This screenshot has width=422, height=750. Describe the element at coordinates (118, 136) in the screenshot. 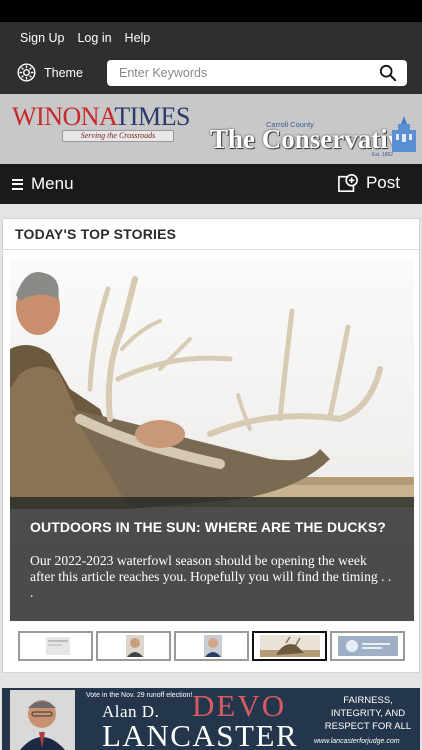

I see `winona-tagline: Serving the Crossroads` at that location.